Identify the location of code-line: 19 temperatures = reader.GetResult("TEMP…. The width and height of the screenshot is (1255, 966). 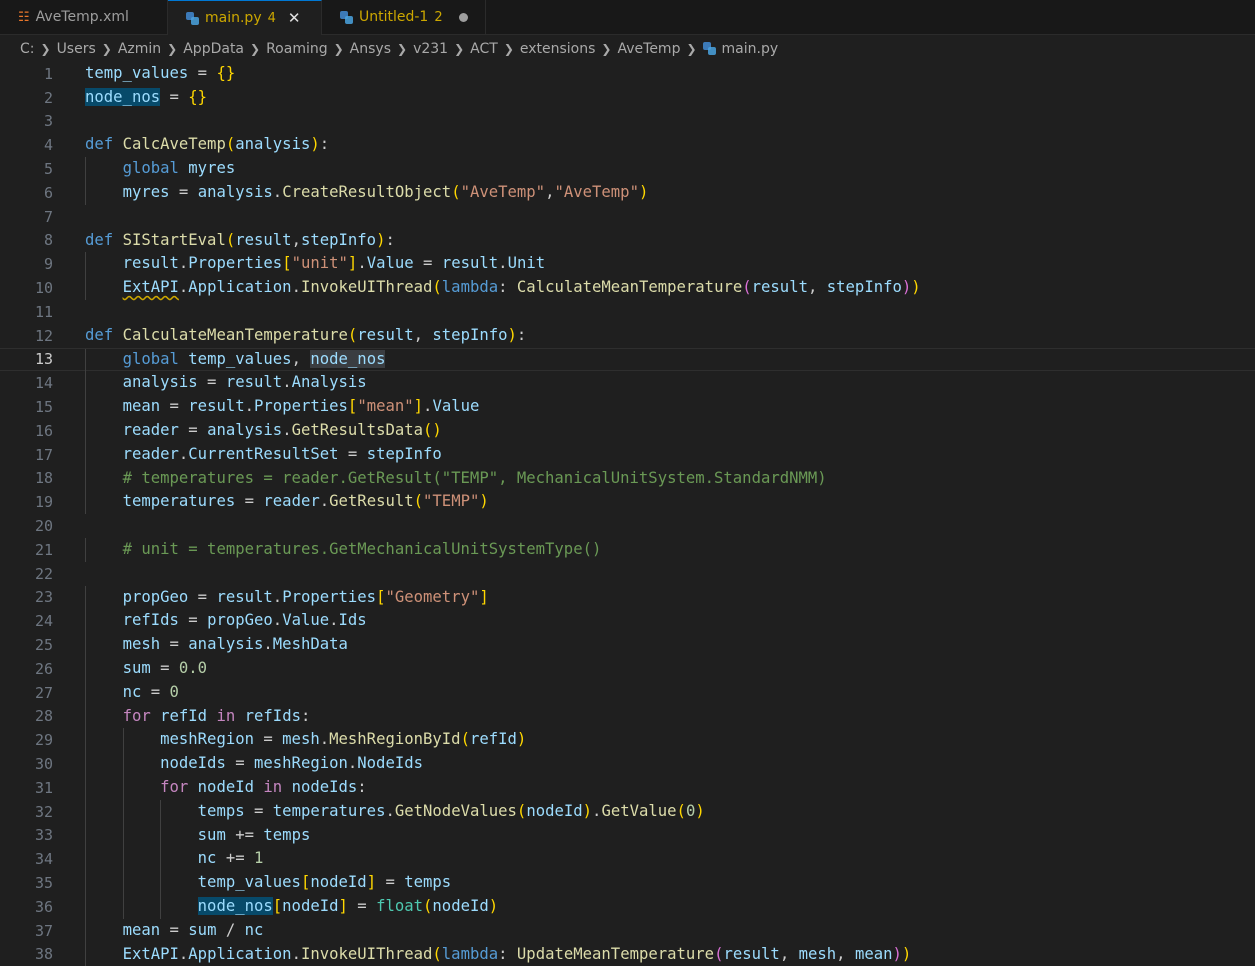
(627, 502).